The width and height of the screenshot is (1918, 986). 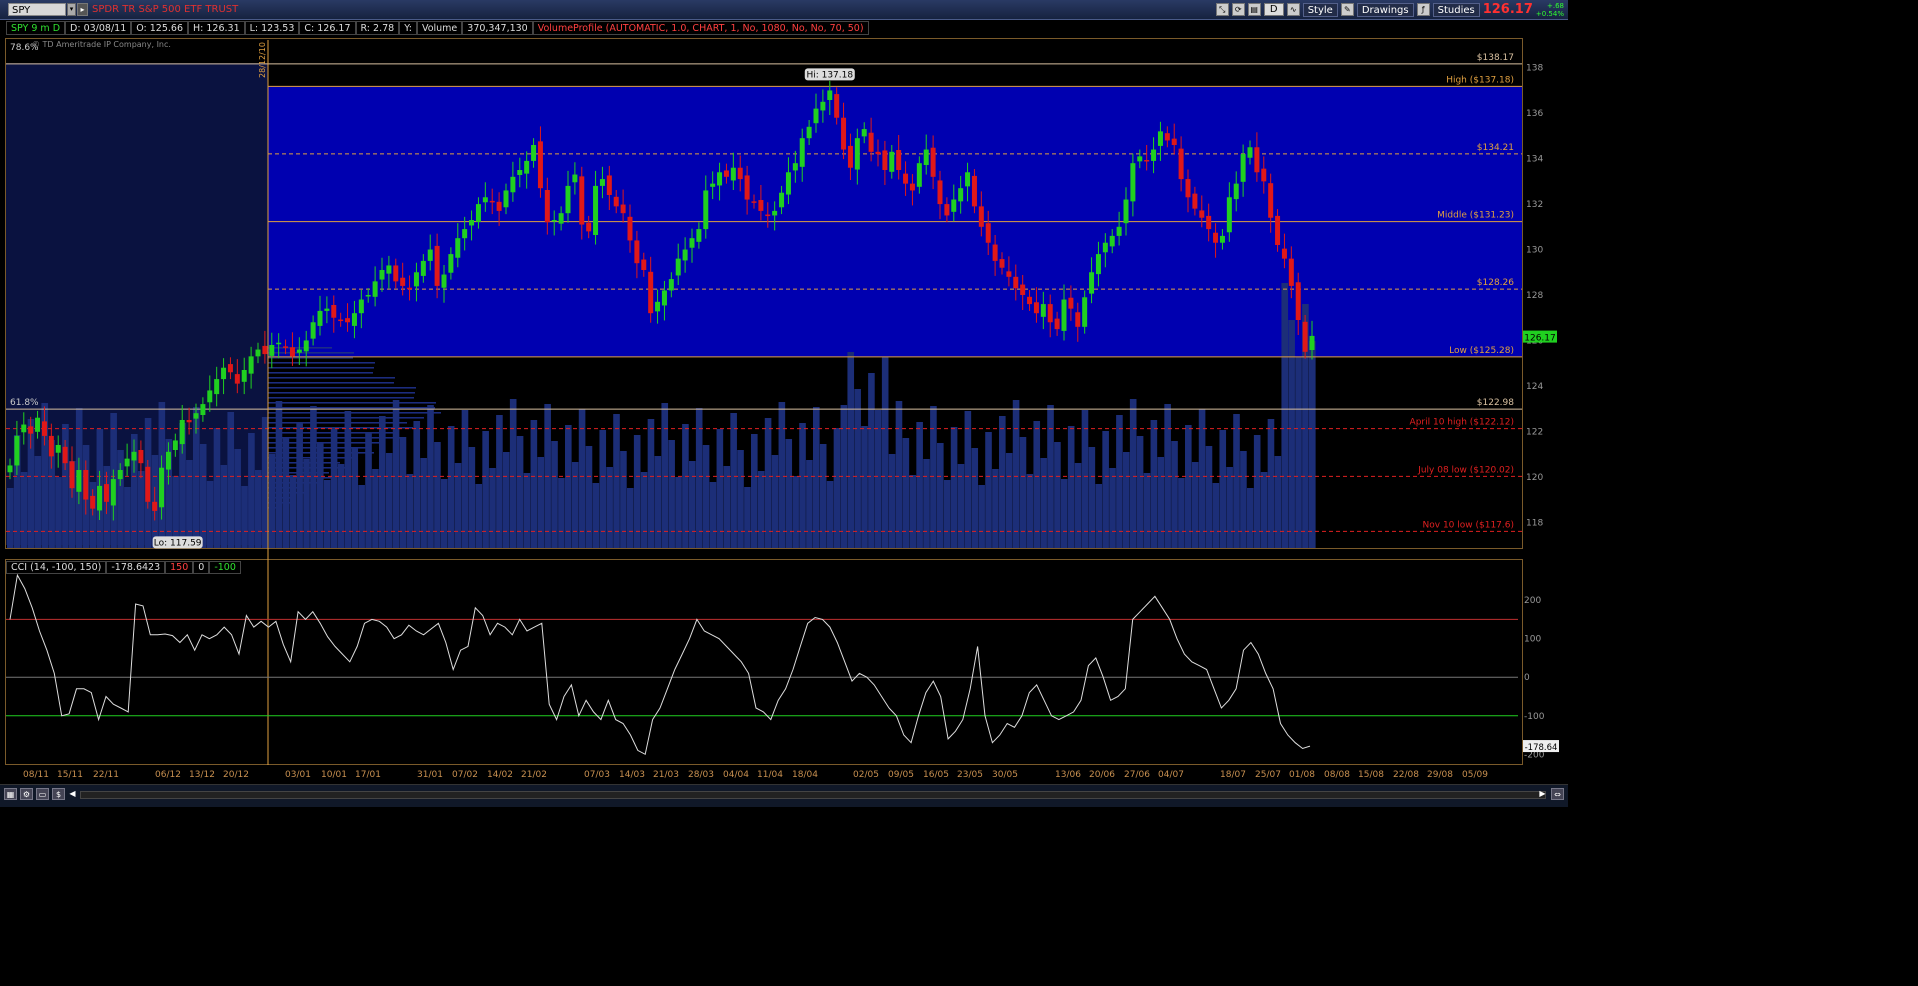 What do you see at coordinates (813, 795) in the screenshot?
I see `horizontal-scrollbar` at bounding box center [813, 795].